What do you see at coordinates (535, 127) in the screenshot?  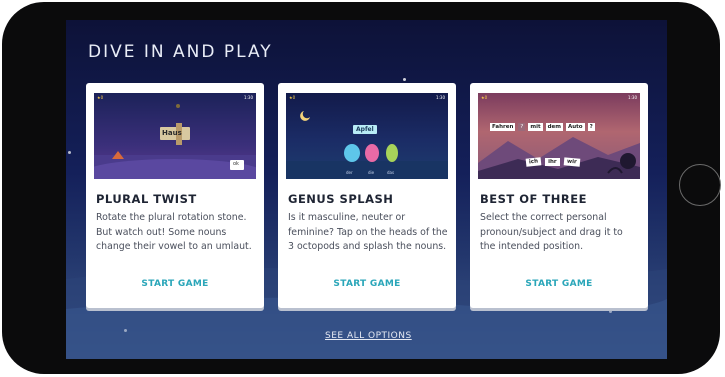 I see `sentence-word: mit` at bounding box center [535, 127].